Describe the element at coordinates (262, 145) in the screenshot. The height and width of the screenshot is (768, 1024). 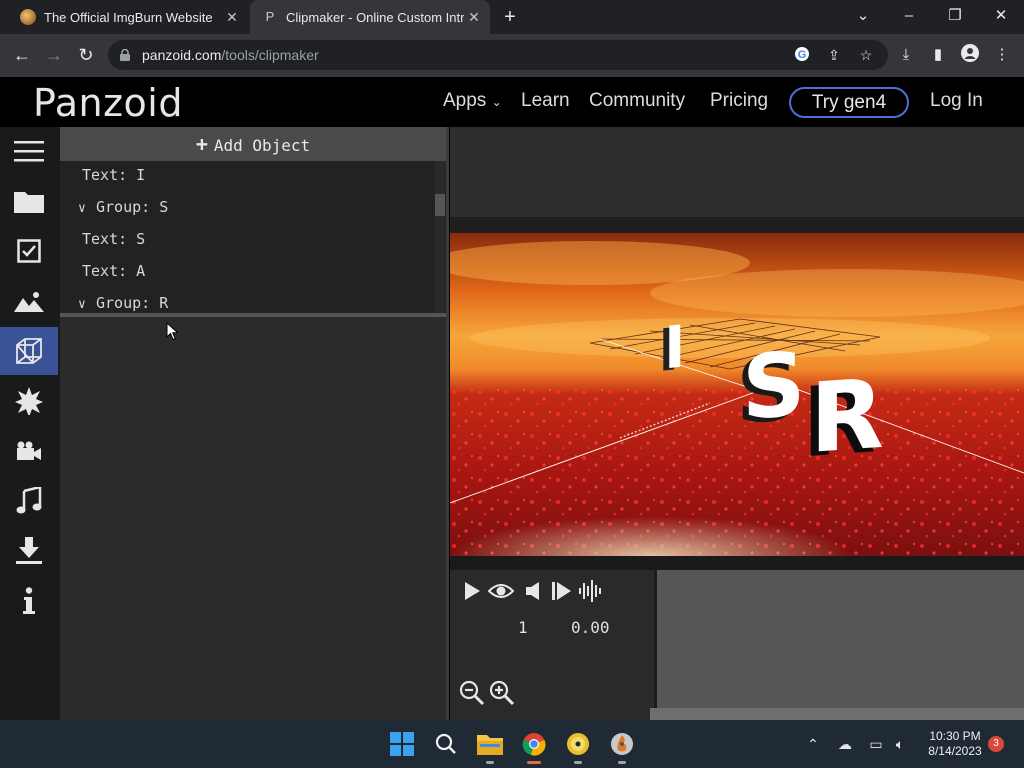
I see `add-object-label: Add Object` at that location.